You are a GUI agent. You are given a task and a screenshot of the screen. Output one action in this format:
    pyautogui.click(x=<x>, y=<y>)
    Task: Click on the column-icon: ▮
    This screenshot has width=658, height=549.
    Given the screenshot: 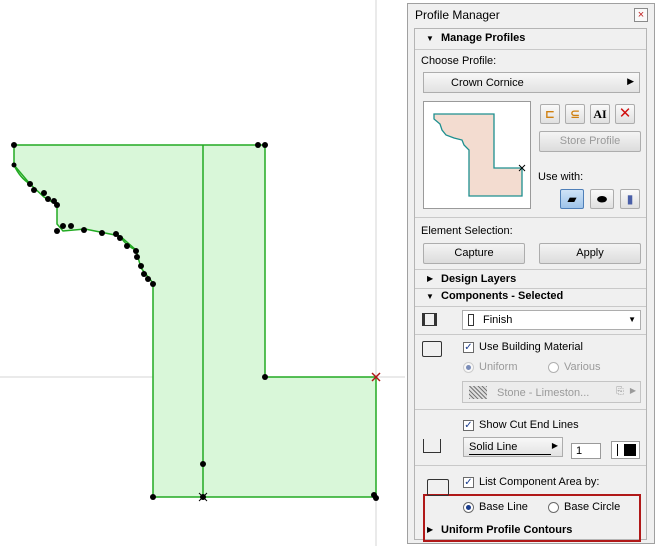 What is the action you would take?
    pyautogui.click(x=630, y=199)
    